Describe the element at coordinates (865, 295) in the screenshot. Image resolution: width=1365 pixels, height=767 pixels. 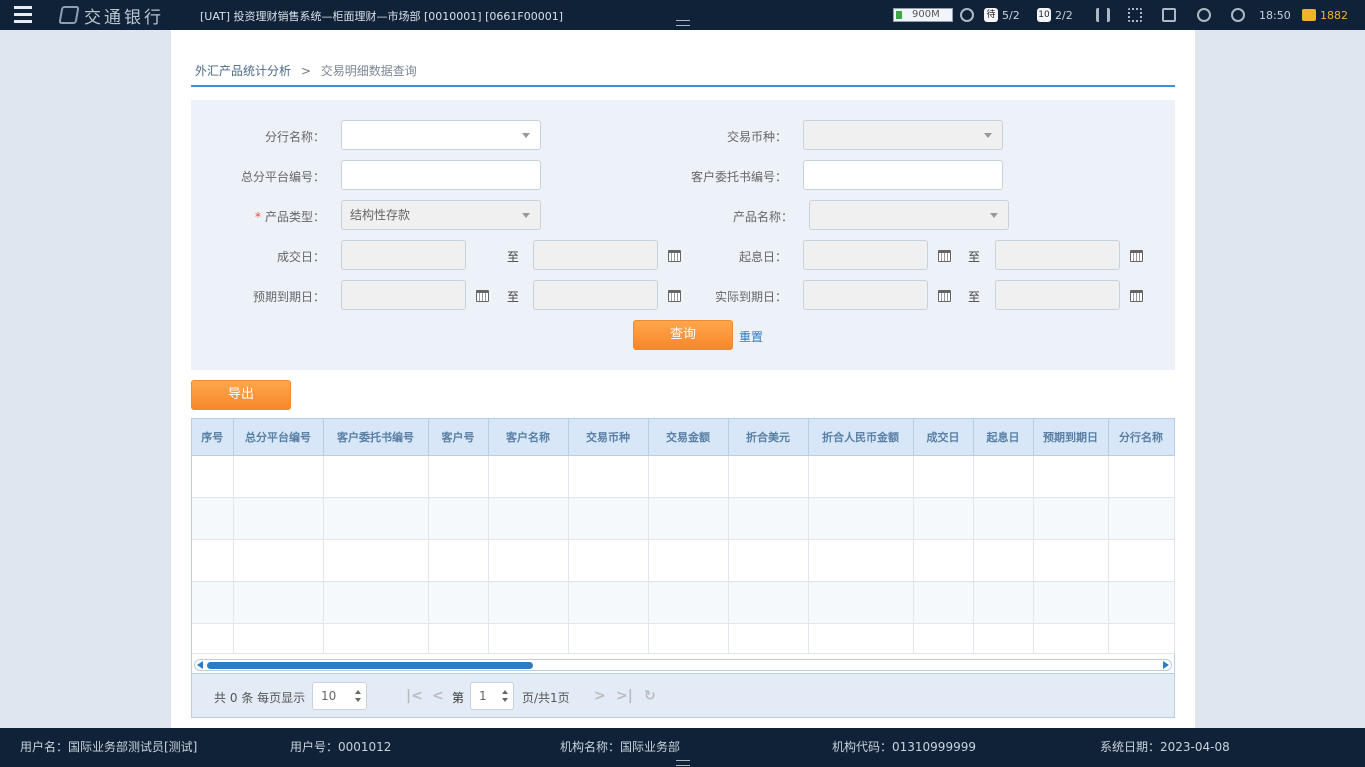
I see `actual-expiry-from` at that location.